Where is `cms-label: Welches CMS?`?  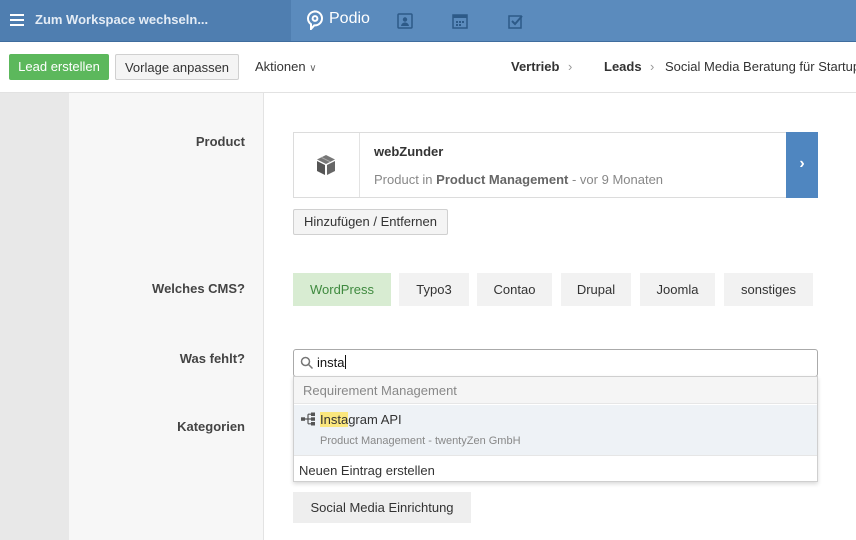 cms-label: Welches CMS? is located at coordinates (198, 288).